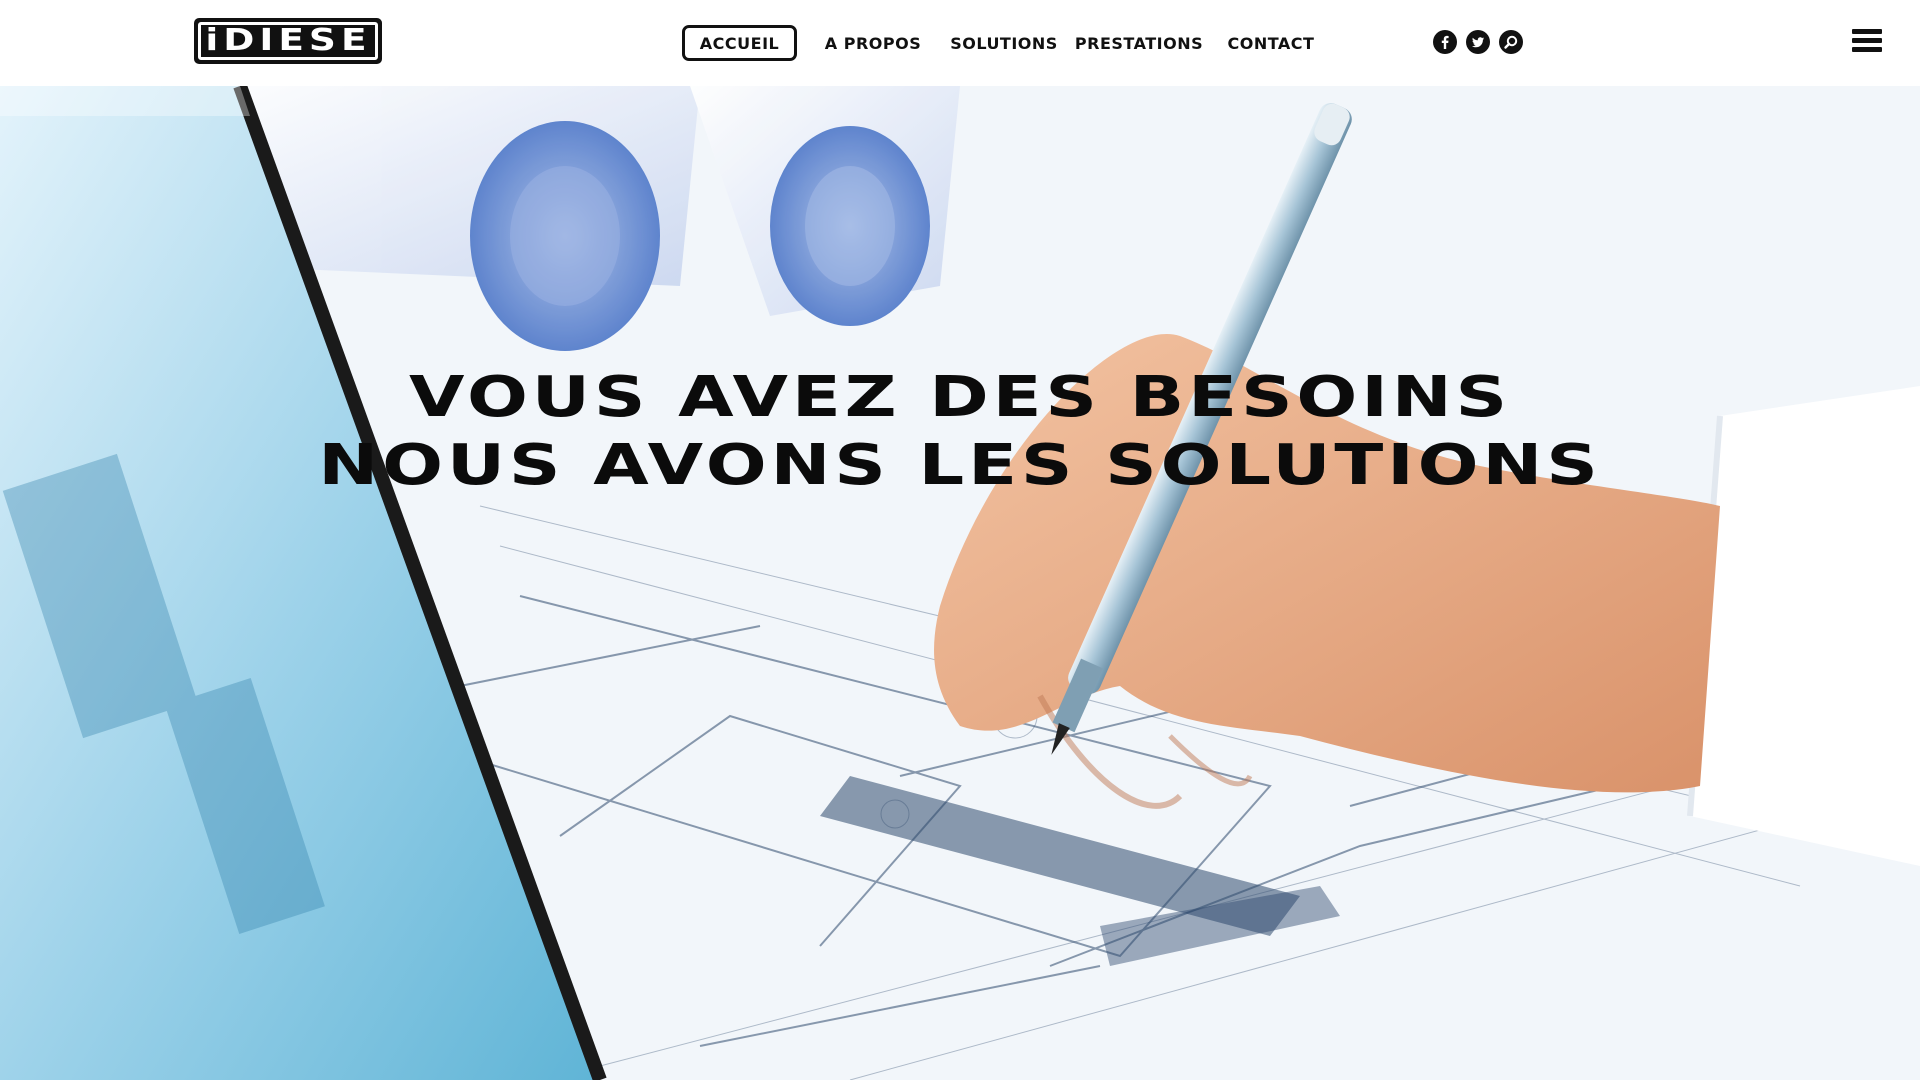 The image size is (1920, 1080). I want to click on hero-headline-line-1: VOUS AVEZ DES BESOINS, so click(960, 397).